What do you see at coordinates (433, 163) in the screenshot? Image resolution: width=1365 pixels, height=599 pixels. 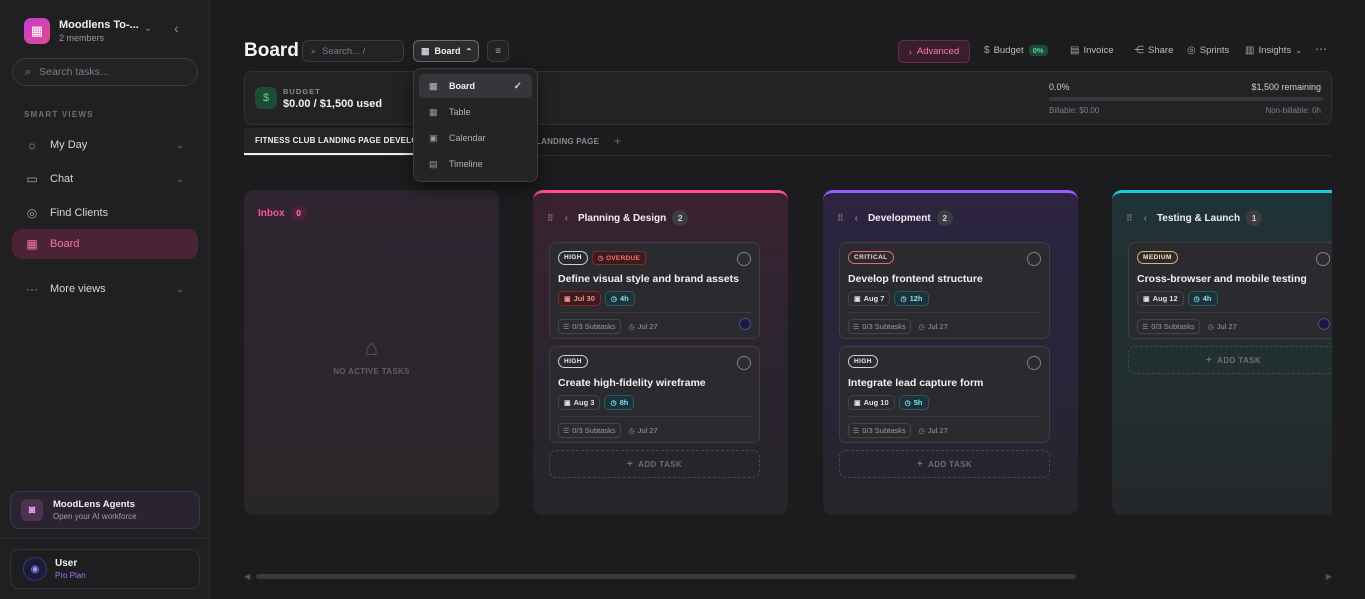 I see `timeline-icon: ▤` at bounding box center [433, 163].